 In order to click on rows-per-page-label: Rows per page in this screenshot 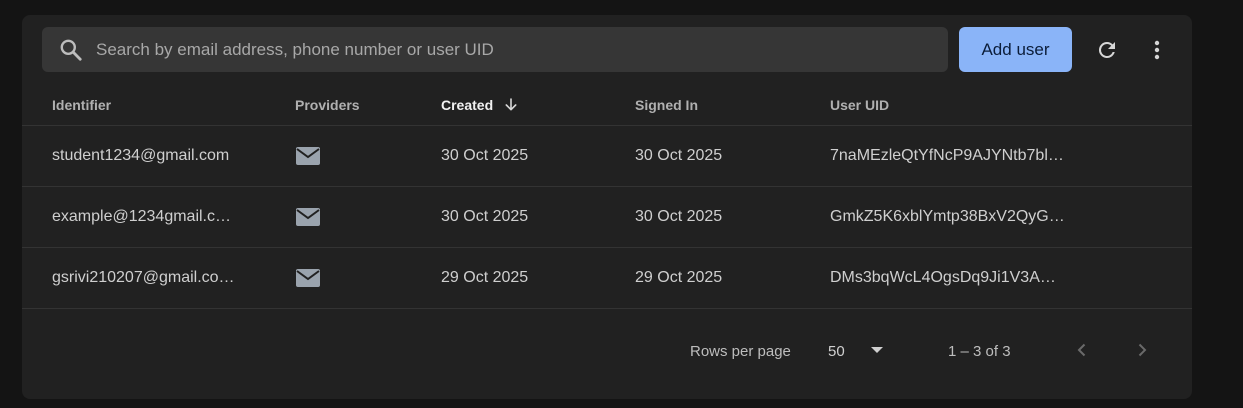, I will do `click(740, 351)`.